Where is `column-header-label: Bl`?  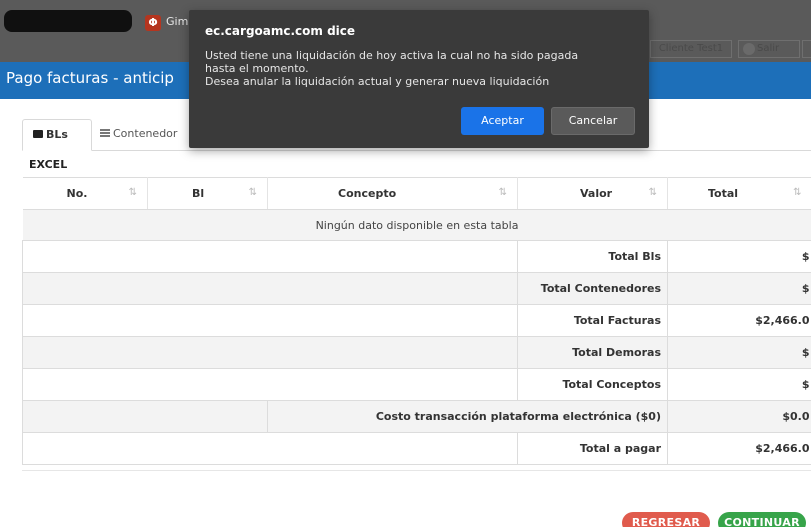
column-header-label: Bl is located at coordinates (198, 193).